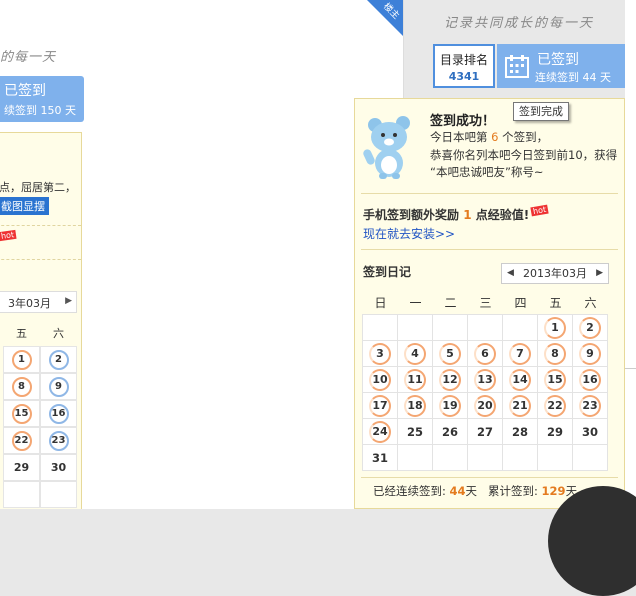 The image size is (636, 596). I want to click on month-nav: ◀ 2013年03月 ▶, so click(555, 273).